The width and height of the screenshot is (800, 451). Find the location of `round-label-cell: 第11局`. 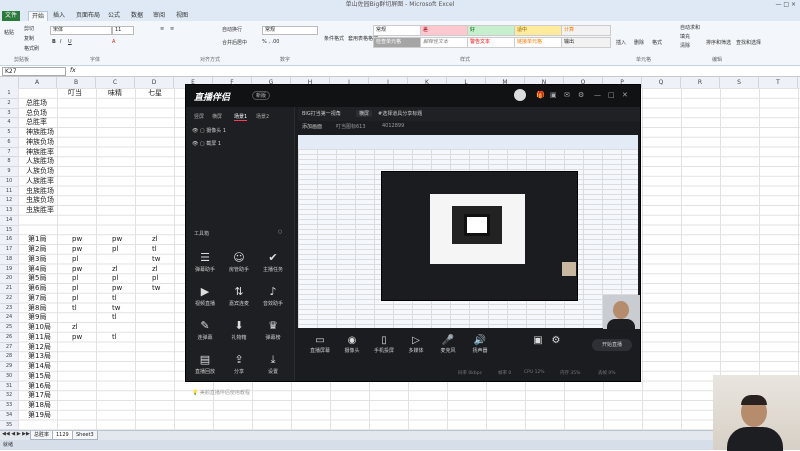

round-label-cell: 第11局 is located at coordinates (39, 337).